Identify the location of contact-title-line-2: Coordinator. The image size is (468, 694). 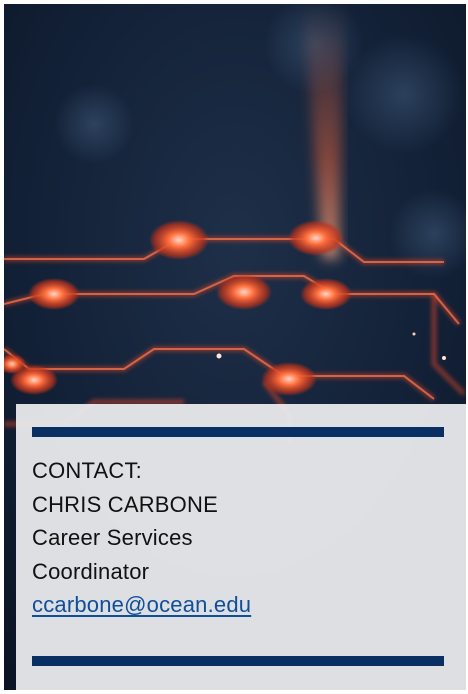
(91, 571).